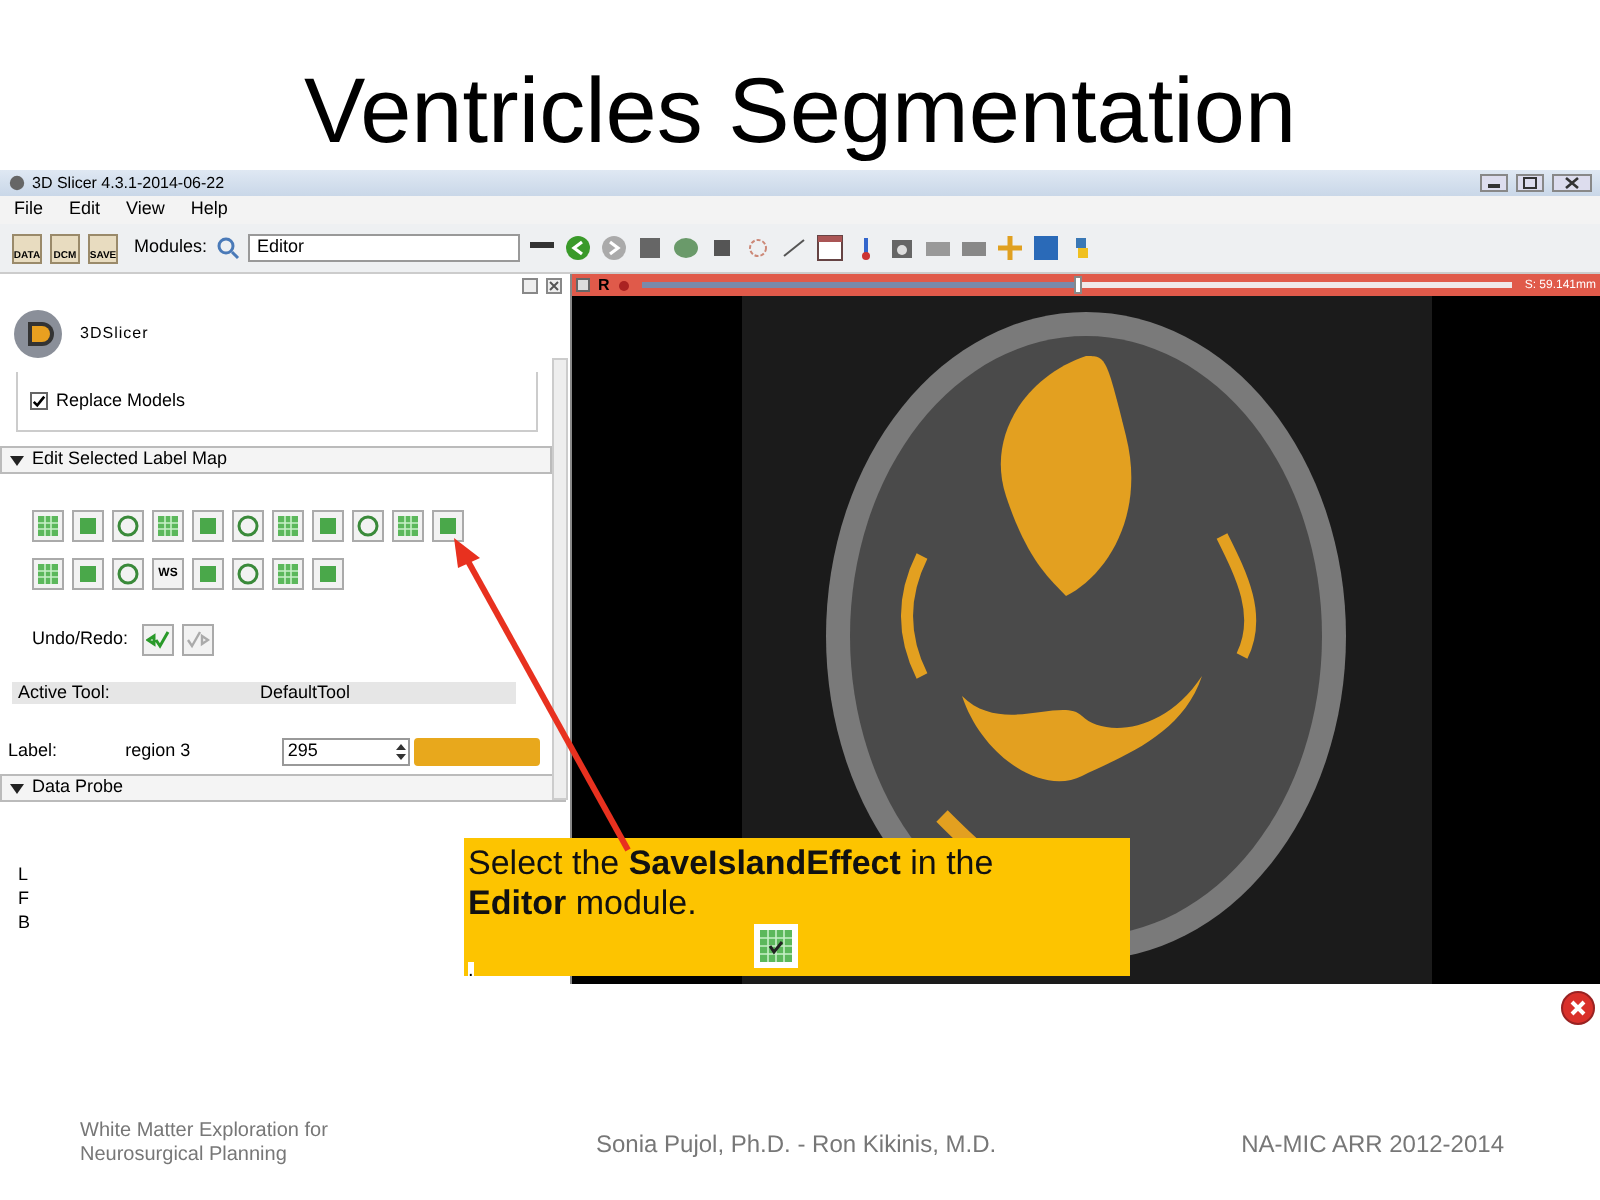  I want to click on slice-slider, so click(1077, 285).